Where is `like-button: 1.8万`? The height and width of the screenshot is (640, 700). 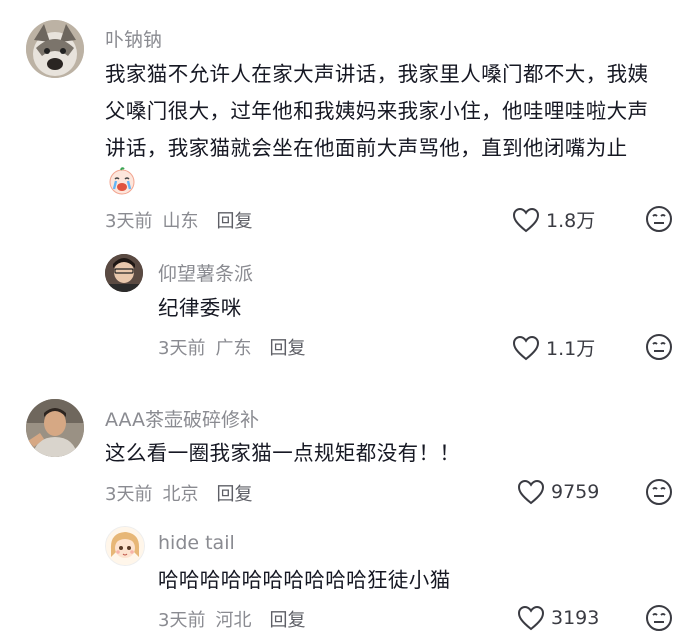 like-button: 1.8万 is located at coordinates (553, 219).